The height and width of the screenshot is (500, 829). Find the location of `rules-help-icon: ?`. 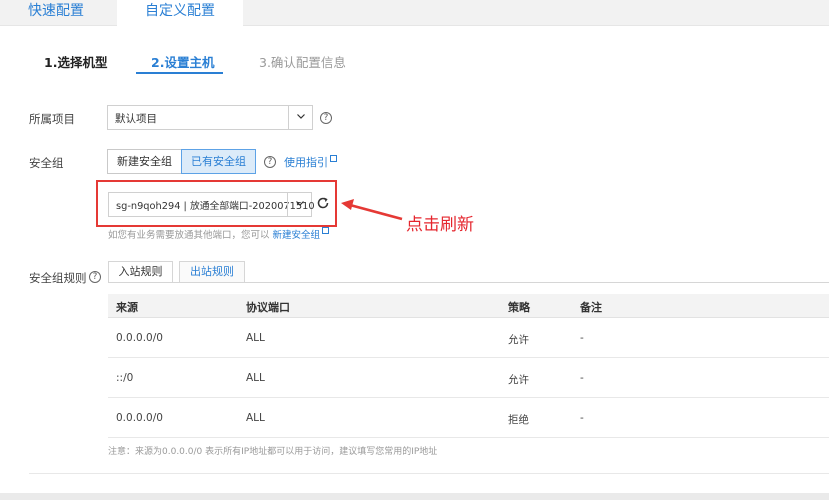

rules-help-icon: ? is located at coordinates (95, 277).